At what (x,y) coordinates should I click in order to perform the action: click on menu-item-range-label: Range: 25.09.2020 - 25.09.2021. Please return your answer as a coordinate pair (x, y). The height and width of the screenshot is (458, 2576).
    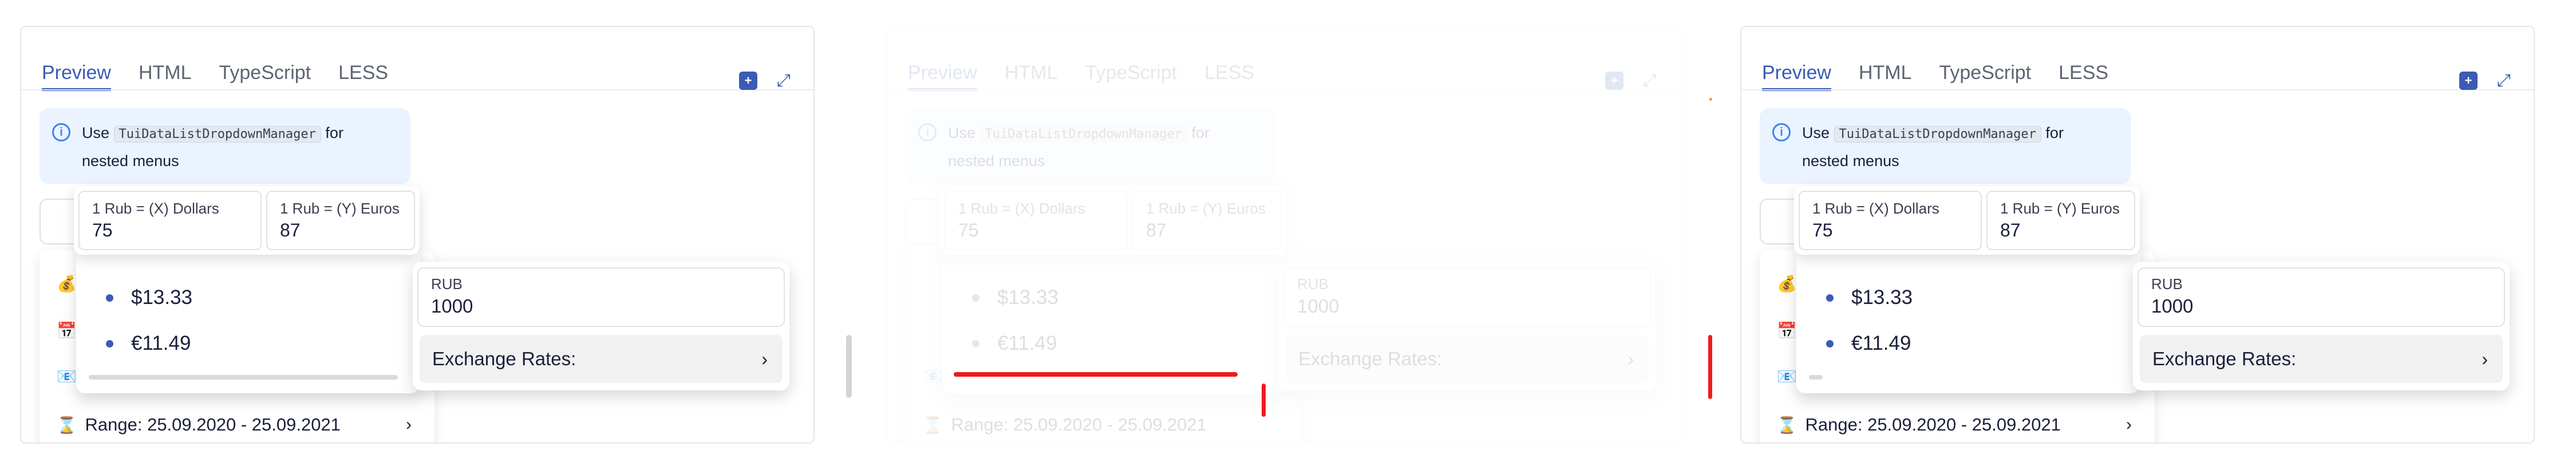
    Looking at the image, I should click on (1079, 425).